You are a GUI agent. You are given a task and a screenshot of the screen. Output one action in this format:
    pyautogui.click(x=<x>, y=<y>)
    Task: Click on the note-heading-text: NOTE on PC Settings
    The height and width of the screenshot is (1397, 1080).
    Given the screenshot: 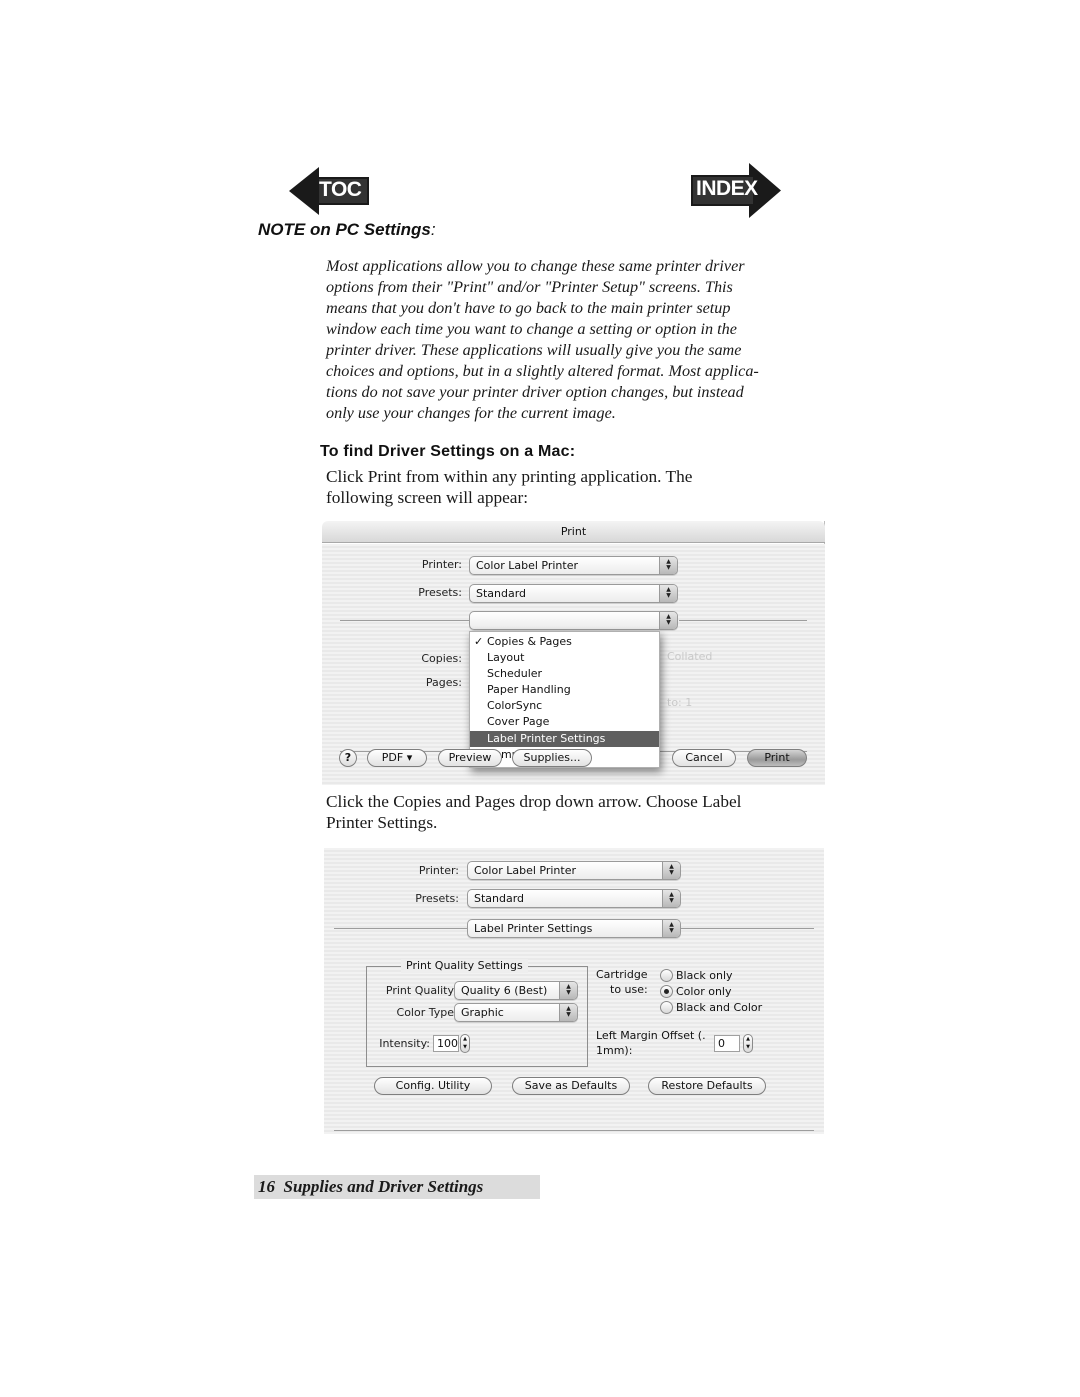 What is the action you would take?
    pyautogui.click(x=344, y=229)
    